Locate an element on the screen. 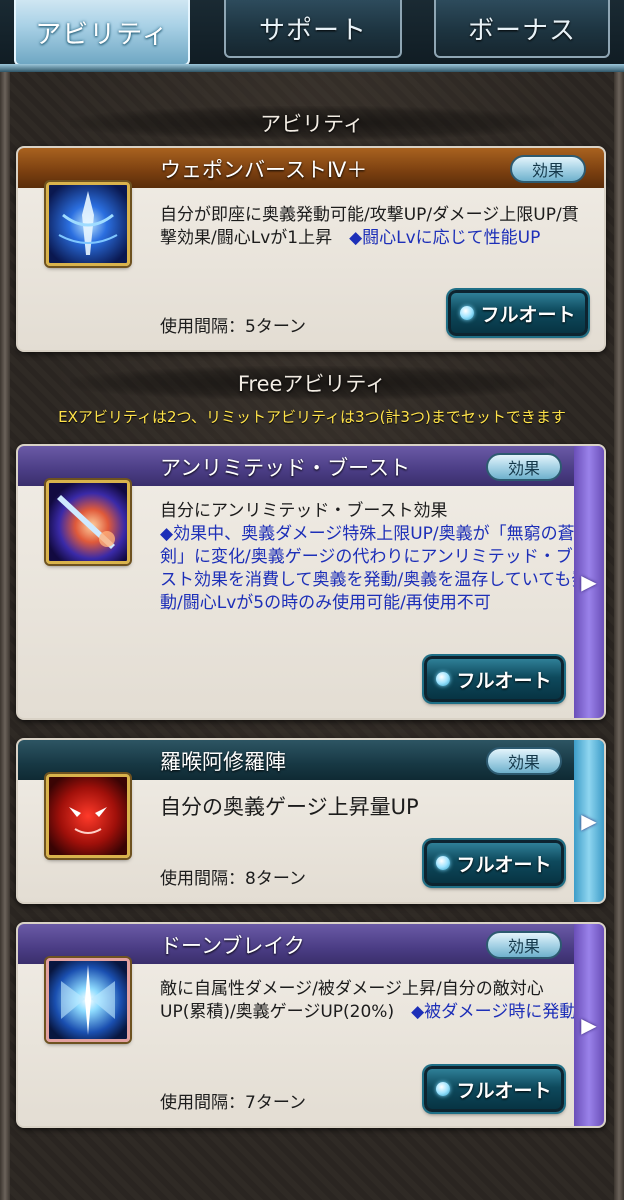 The width and height of the screenshot is (624, 1200). ability-name: ドーンブレイク is located at coordinates (232, 946).